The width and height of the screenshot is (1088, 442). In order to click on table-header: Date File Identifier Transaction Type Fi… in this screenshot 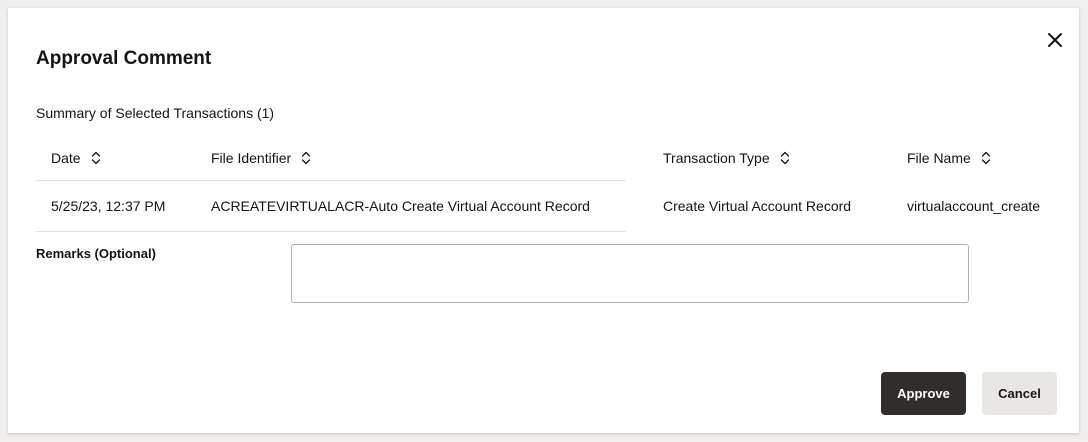, I will do `click(557, 158)`.